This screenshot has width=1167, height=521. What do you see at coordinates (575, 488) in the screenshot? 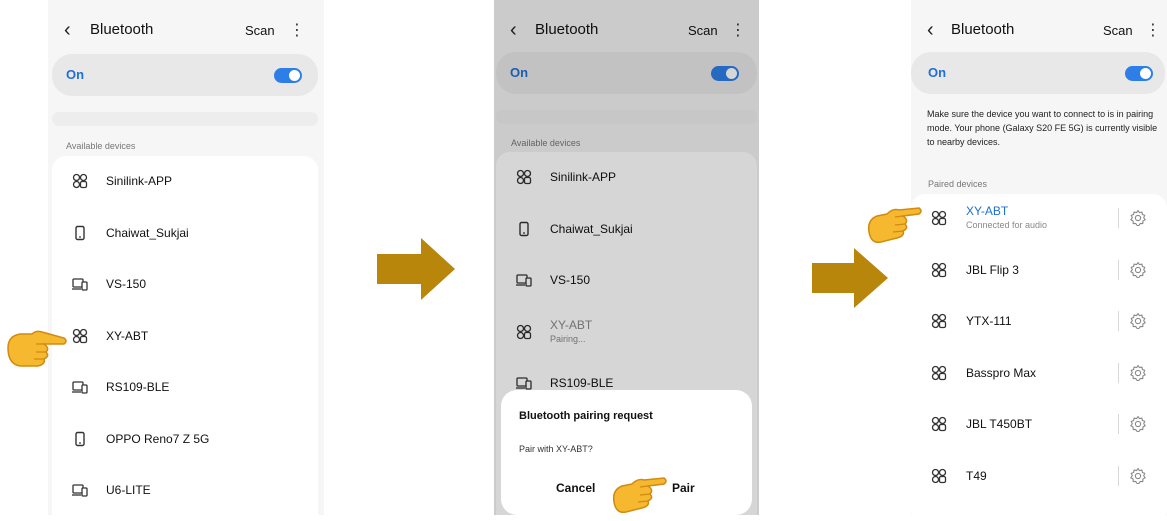
I see `cancel-button: Cancel` at bounding box center [575, 488].